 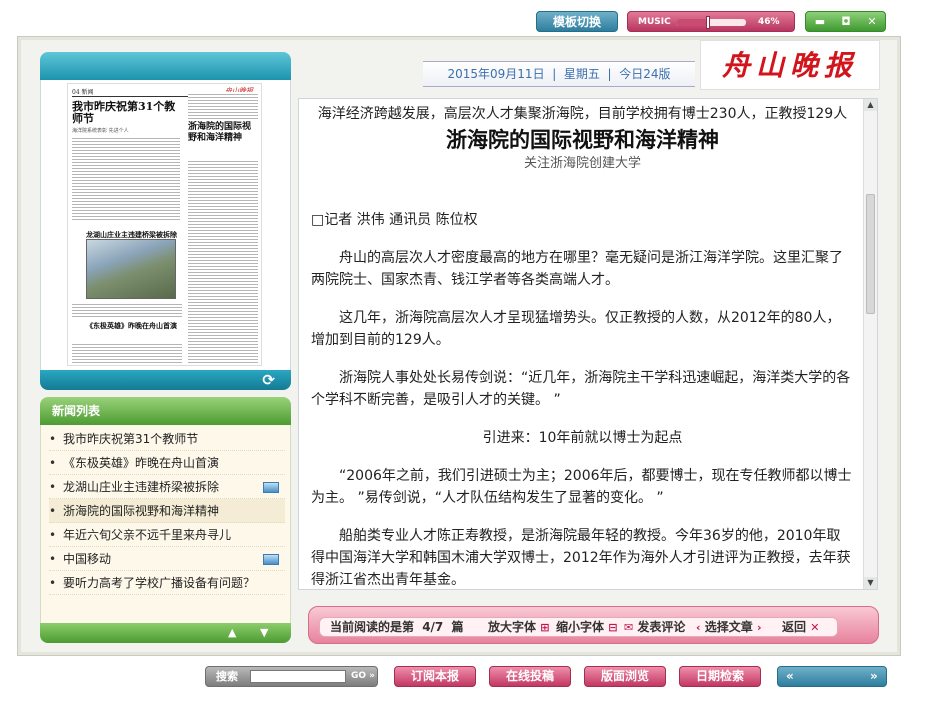 What do you see at coordinates (141, 511) in the screenshot?
I see `news-list-item-label: 浙海院的国际视野和海洋精神` at bounding box center [141, 511].